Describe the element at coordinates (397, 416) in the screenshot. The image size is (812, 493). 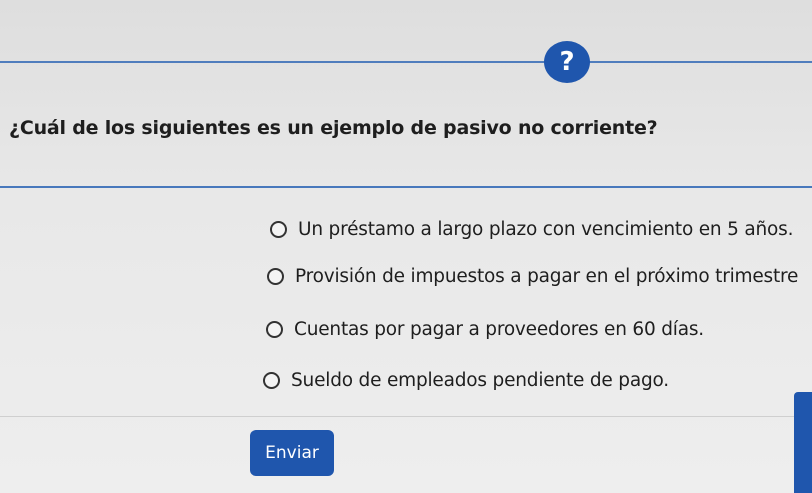
I see `footer-divider` at that location.